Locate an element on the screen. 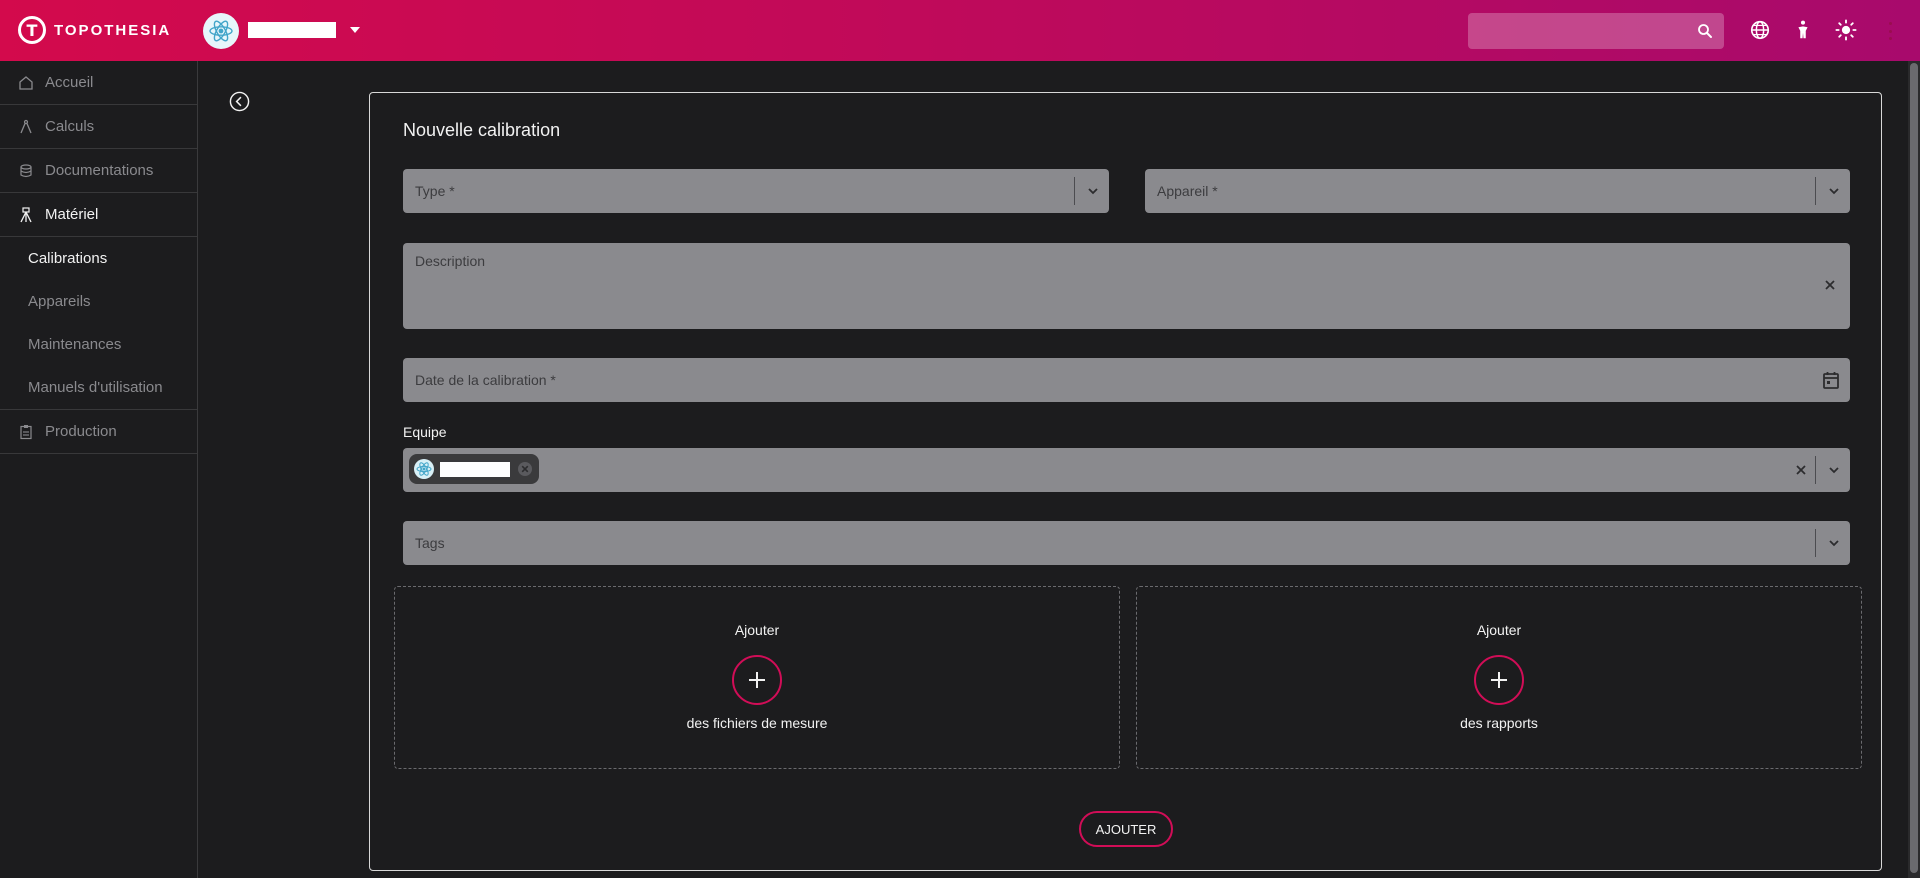 This screenshot has width=1920, height=878. team-member-name-redacted is located at coordinates (475, 469).